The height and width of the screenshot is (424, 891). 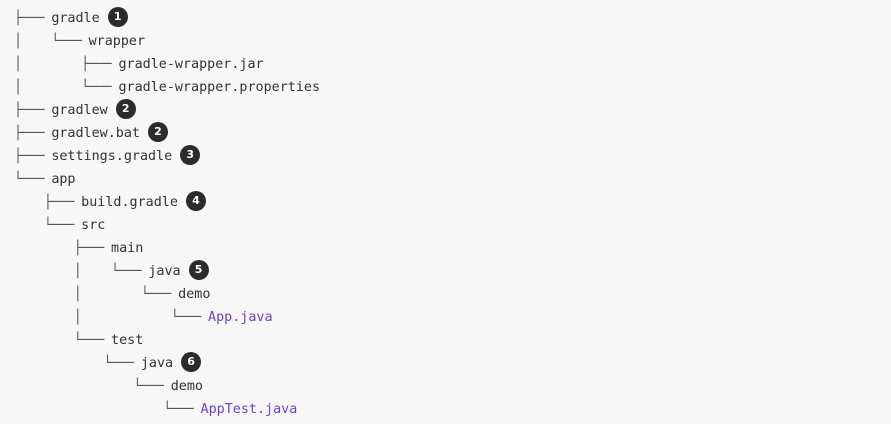 I want to click on file-name: gradle-wrapper.jar, so click(x=191, y=64).